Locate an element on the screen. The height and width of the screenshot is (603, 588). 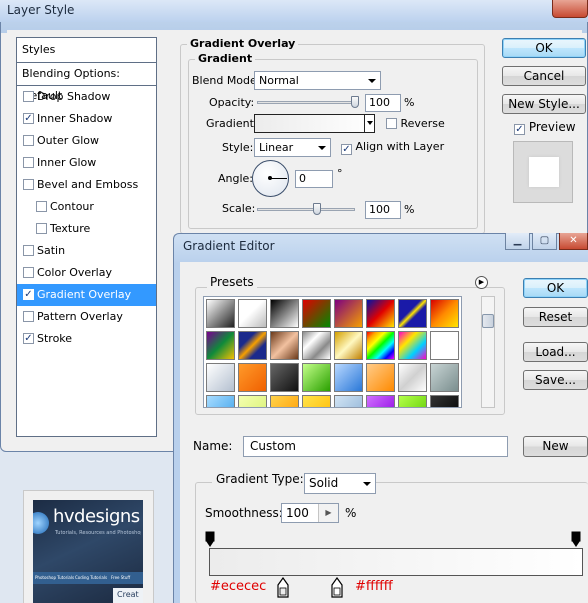
presets-scrollbar-thumb is located at coordinates (488, 321).